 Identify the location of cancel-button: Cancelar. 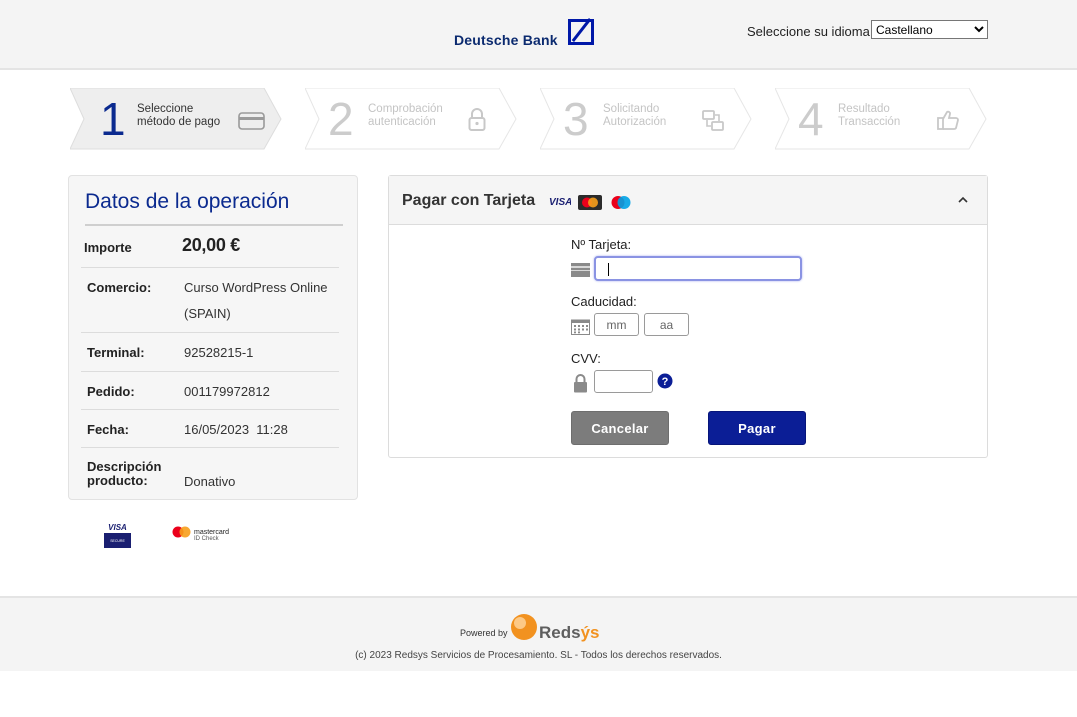
(620, 428).